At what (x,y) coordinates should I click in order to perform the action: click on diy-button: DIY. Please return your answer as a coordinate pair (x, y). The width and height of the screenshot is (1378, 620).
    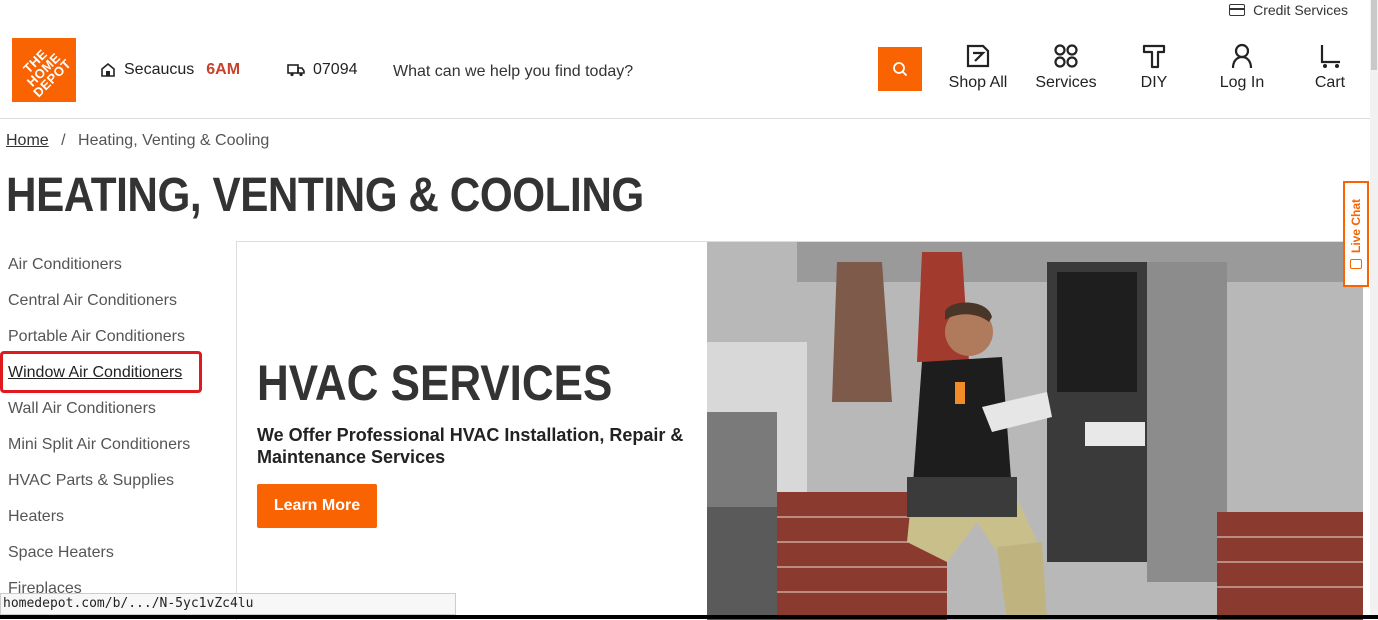
    Looking at the image, I should click on (1154, 67).